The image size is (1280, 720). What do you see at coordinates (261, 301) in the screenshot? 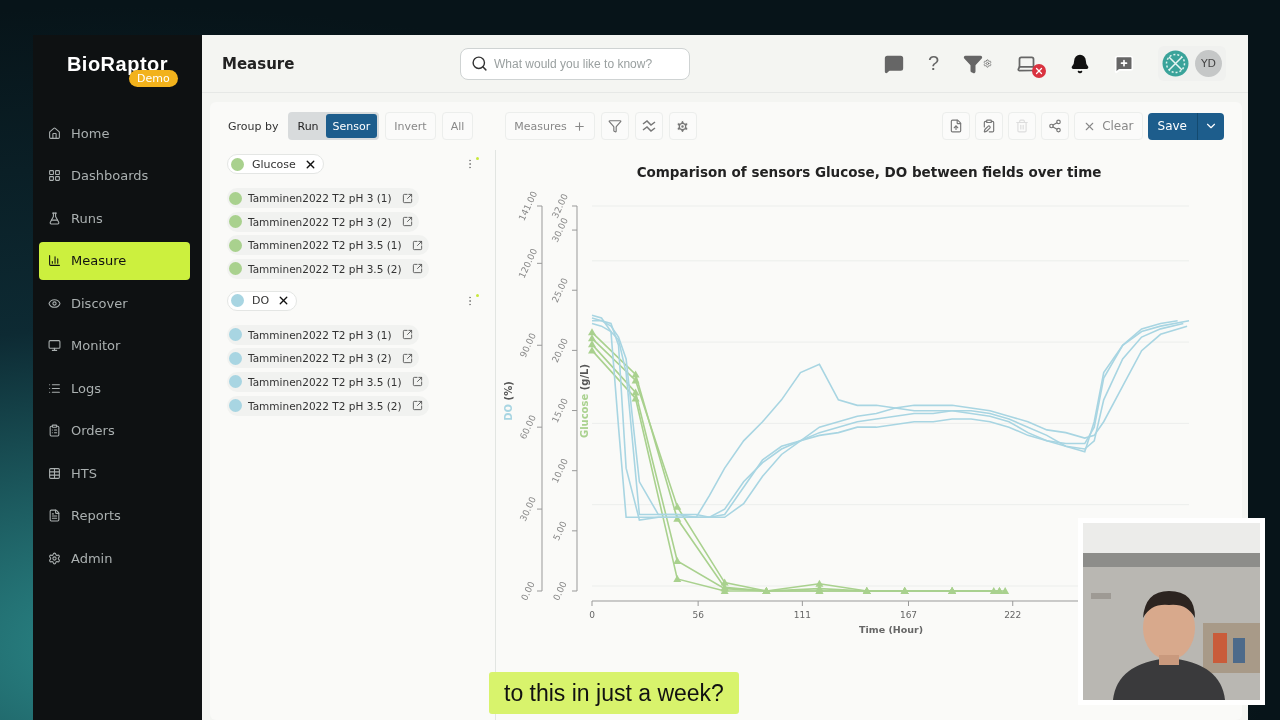
I see `sensor-name: DO` at bounding box center [261, 301].